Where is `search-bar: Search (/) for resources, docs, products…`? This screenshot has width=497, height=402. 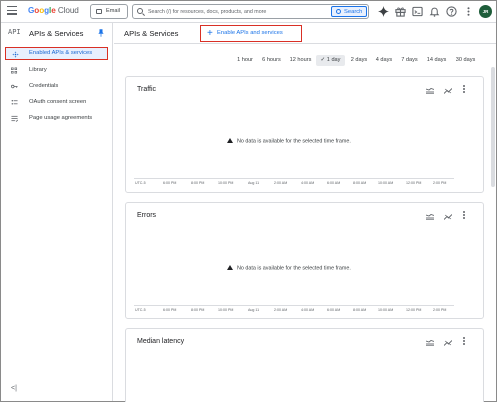
search-bar: Search (/) for resources, docs, products… is located at coordinates (250, 11).